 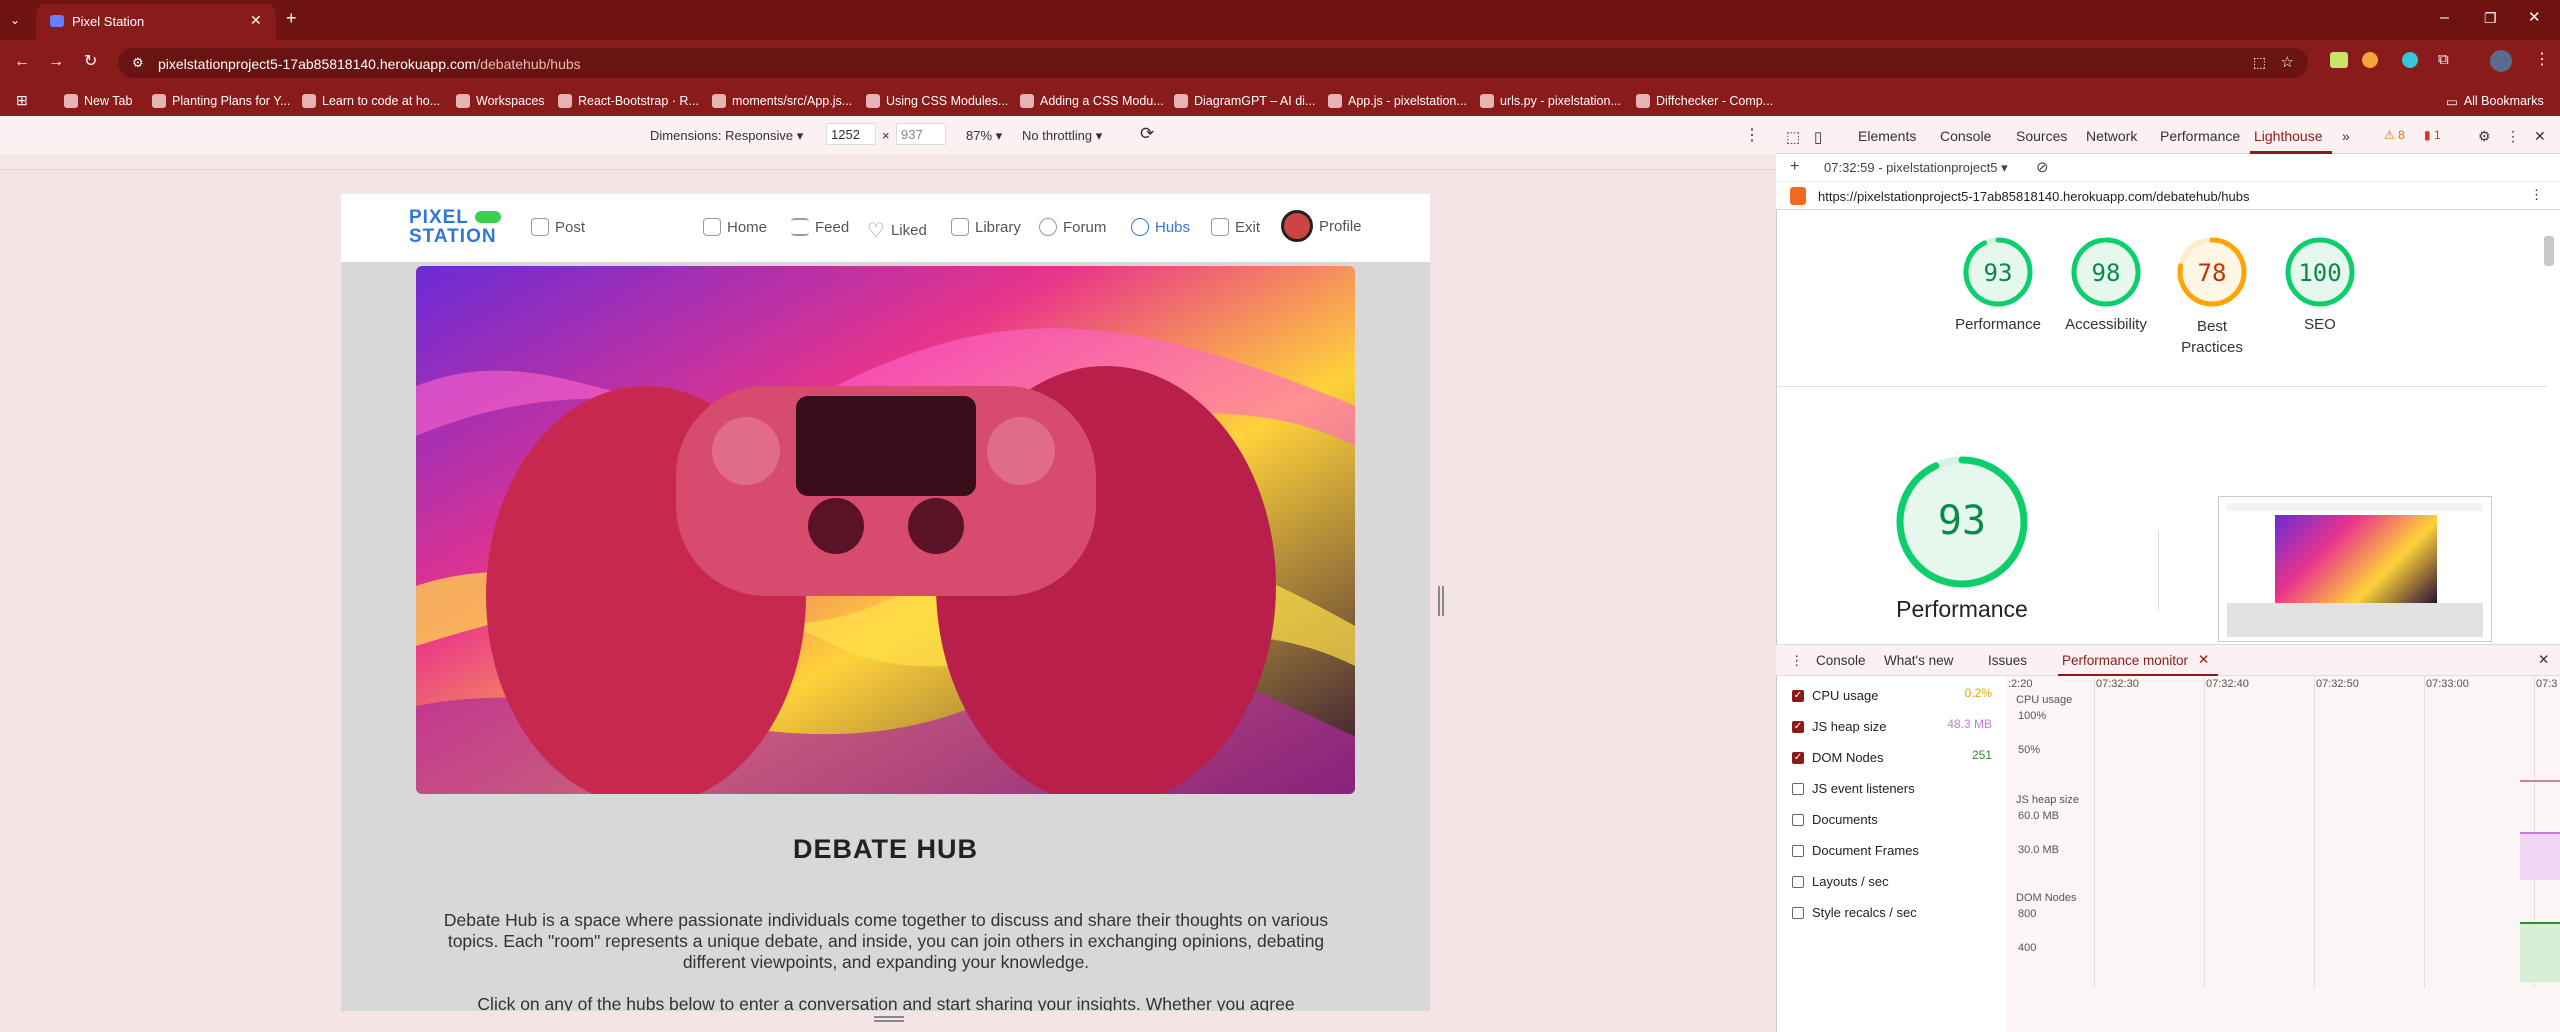 What do you see at coordinates (2432, 135) in the screenshot?
I see `errors-count: ▮ 1` at bounding box center [2432, 135].